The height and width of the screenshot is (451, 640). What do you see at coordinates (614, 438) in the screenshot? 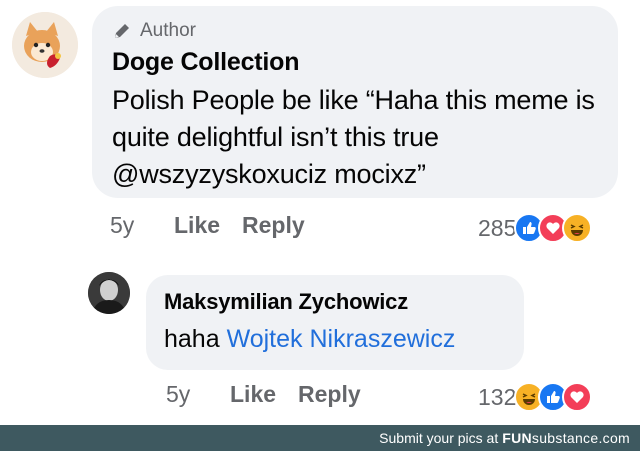
I see `footer-brand-tld: .com` at bounding box center [614, 438].